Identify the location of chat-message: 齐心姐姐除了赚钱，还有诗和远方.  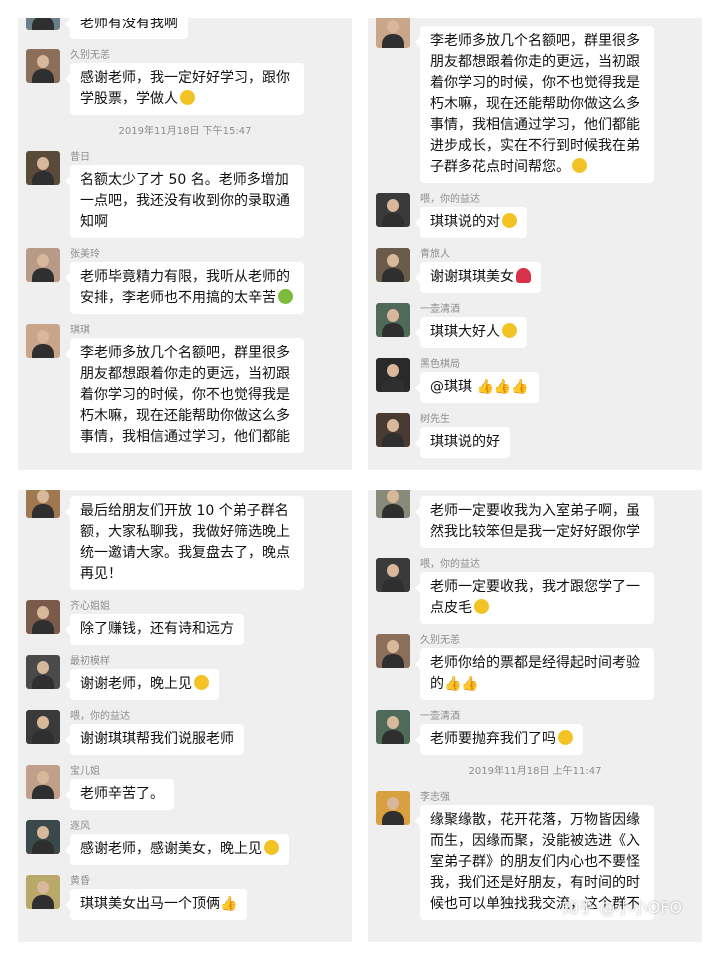
(185, 622).